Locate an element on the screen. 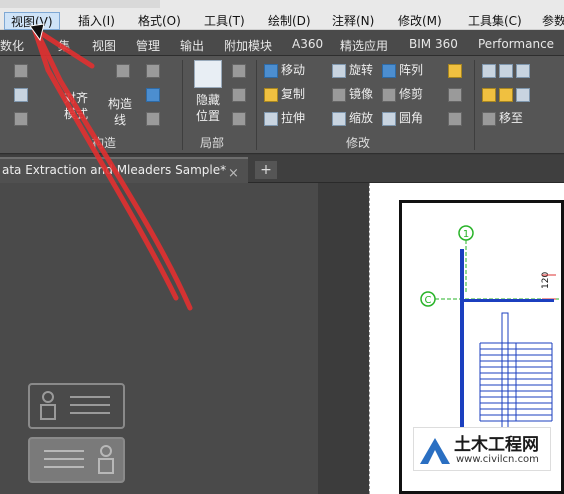 This screenshot has height=494, width=564. watermark: 土木工程网 www.civilcn.com is located at coordinates (482, 449).